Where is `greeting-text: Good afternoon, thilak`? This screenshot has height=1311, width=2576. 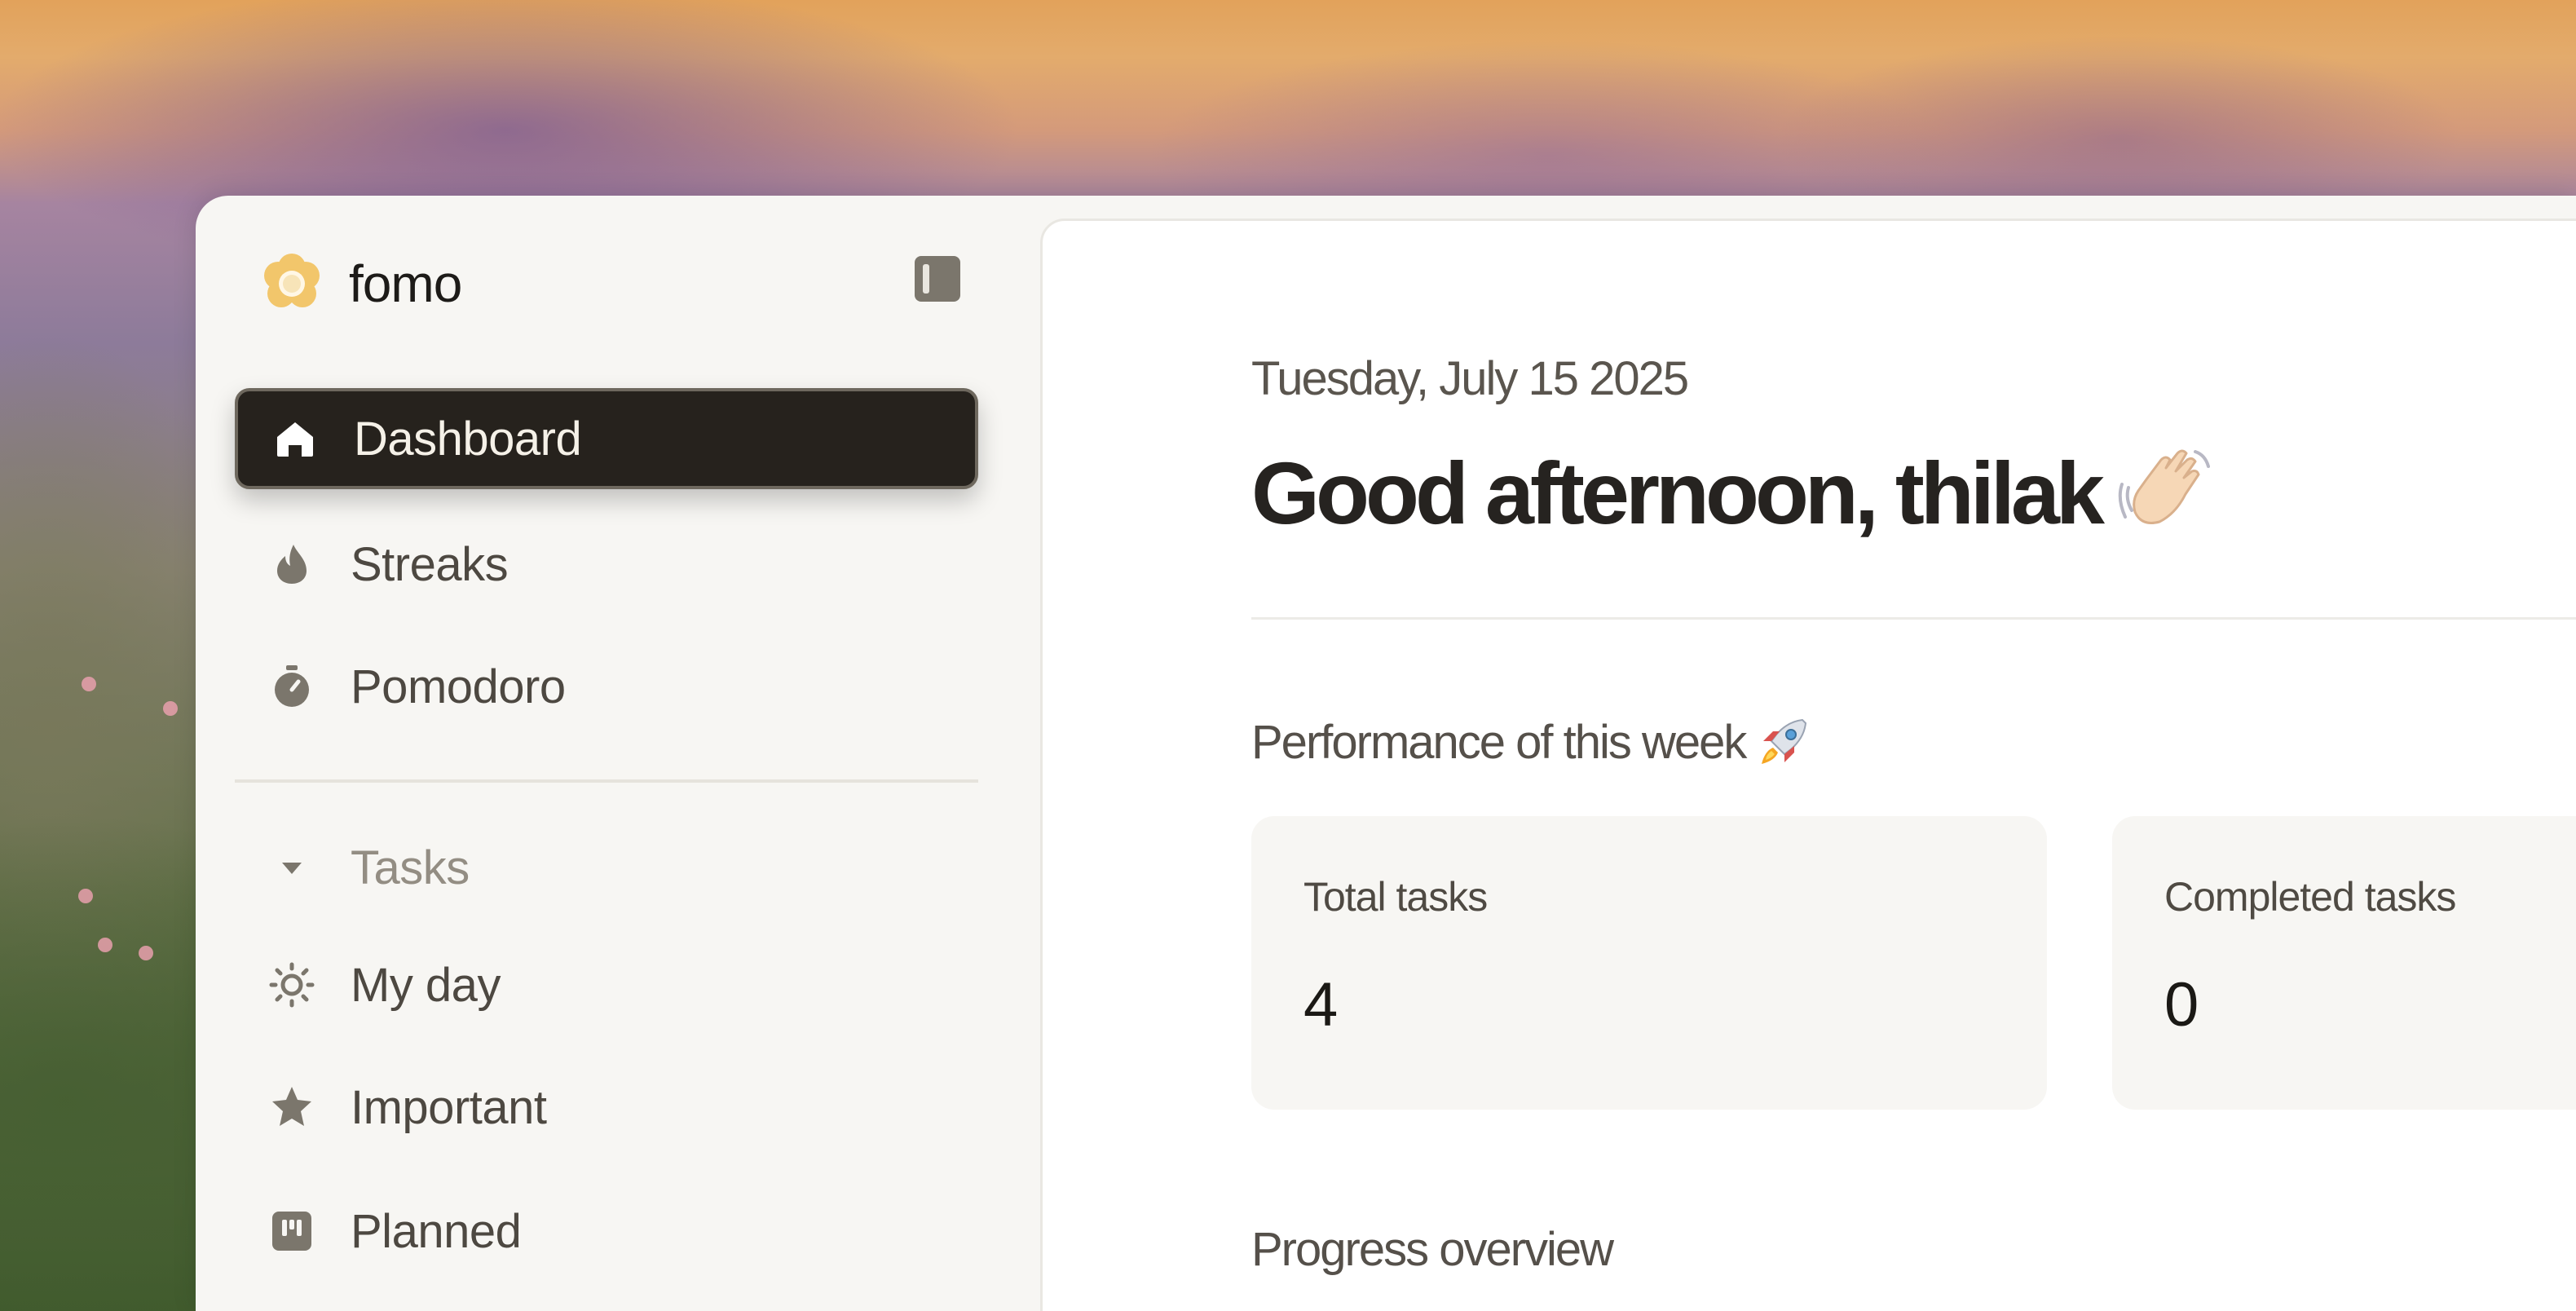
greeting-text: Good afternoon, thilak is located at coordinates (1678, 493).